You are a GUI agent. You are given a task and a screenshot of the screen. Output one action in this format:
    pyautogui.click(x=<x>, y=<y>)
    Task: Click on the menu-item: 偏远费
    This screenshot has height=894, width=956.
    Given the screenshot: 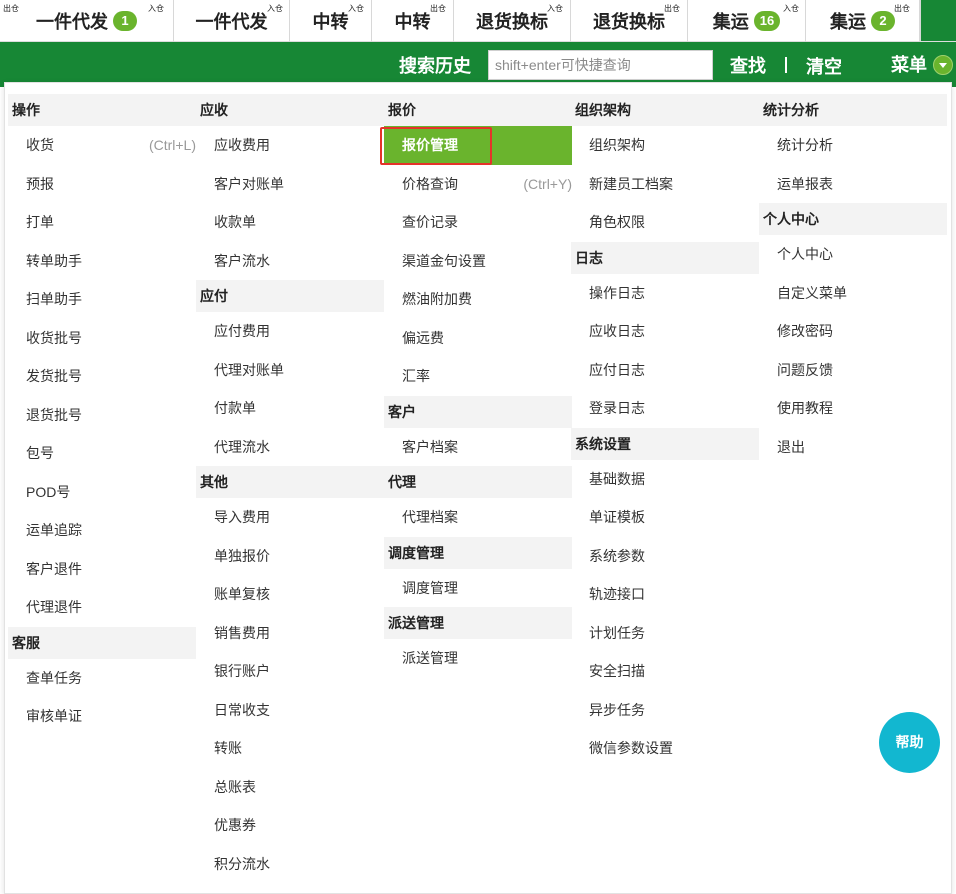 What is the action you would take?
    pyautogui.click(x=478, y=338)
    